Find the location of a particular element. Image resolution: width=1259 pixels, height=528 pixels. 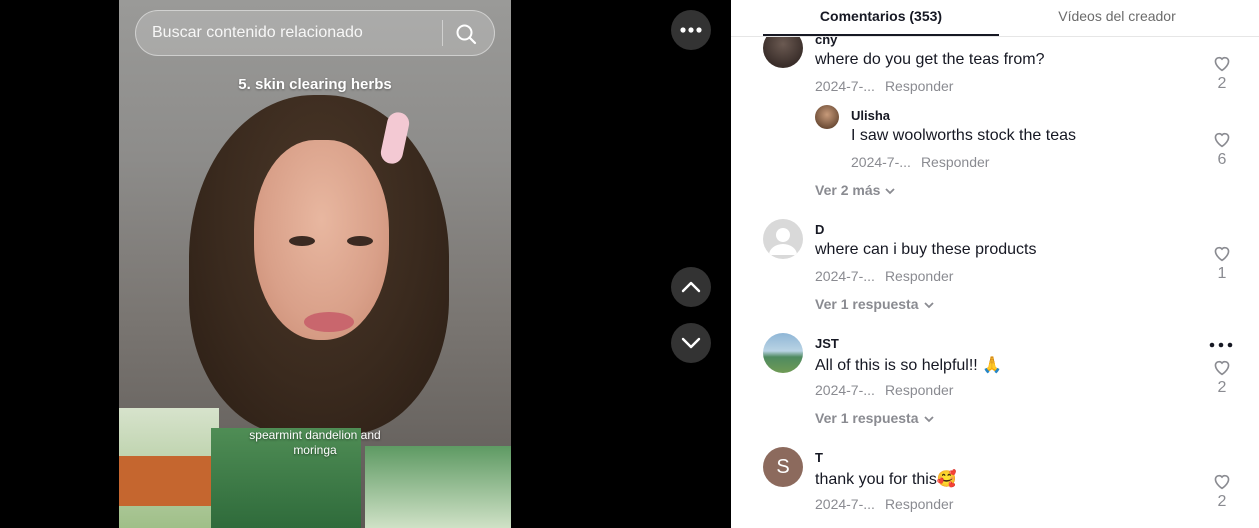

search-icon is located at coordinates (466, 34).